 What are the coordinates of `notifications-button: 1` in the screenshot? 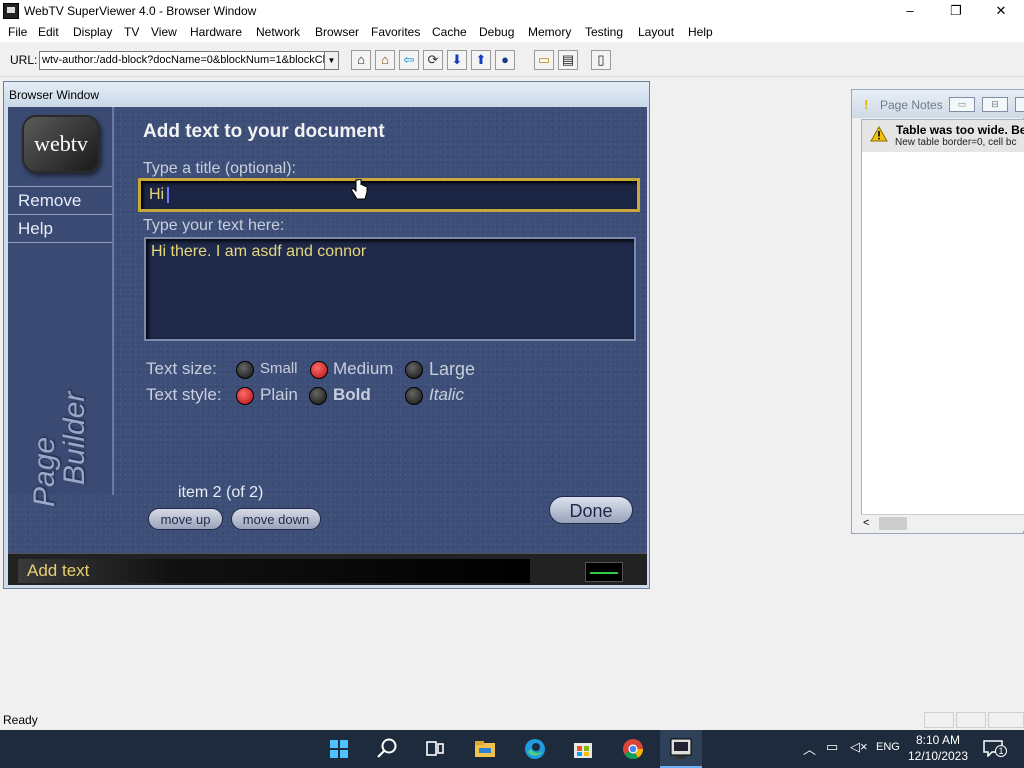 It's located at (994, 748).